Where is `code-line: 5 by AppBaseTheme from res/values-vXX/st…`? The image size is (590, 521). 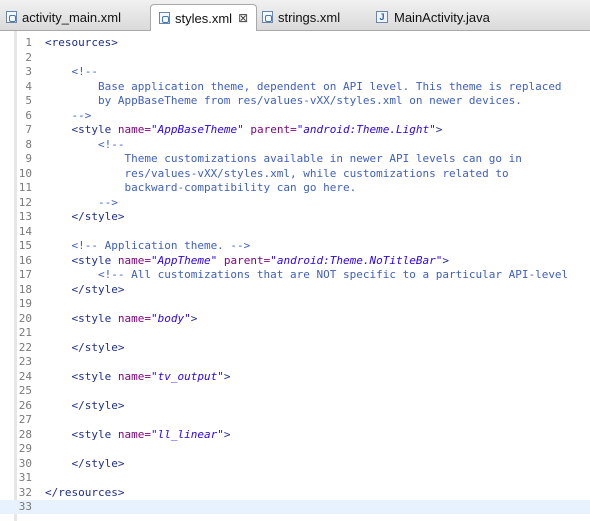 code-line: 5 by AppBaseTheme from res/values-vXX/st… is located at coordinates (295, 101).